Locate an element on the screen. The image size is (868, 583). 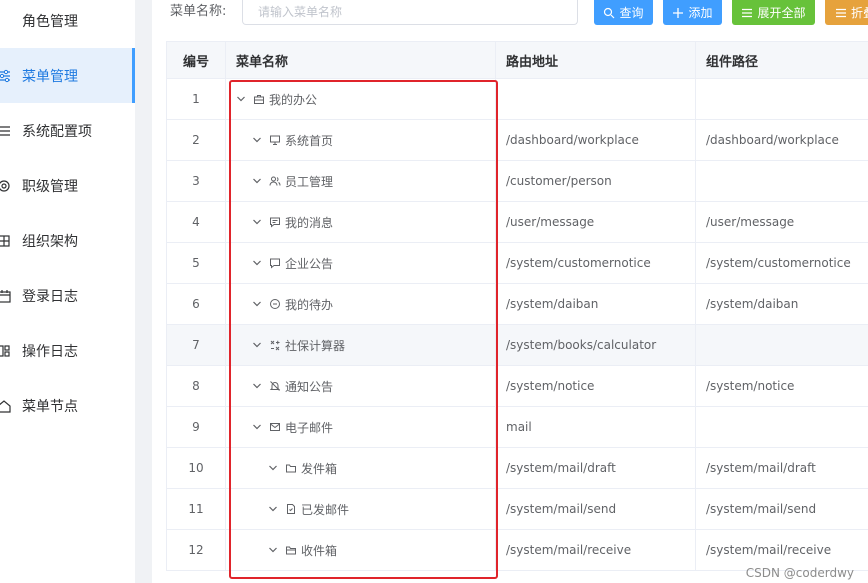
sidebar-item-config: 系统配置项 is located at coordinates (67, 130).